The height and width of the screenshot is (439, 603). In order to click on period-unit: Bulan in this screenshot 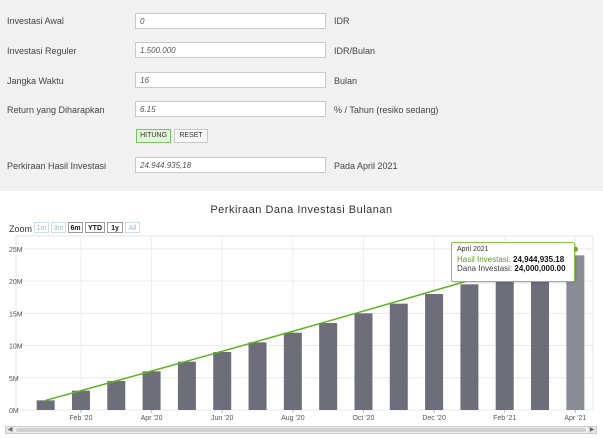, I will do `click(346, 81)`.